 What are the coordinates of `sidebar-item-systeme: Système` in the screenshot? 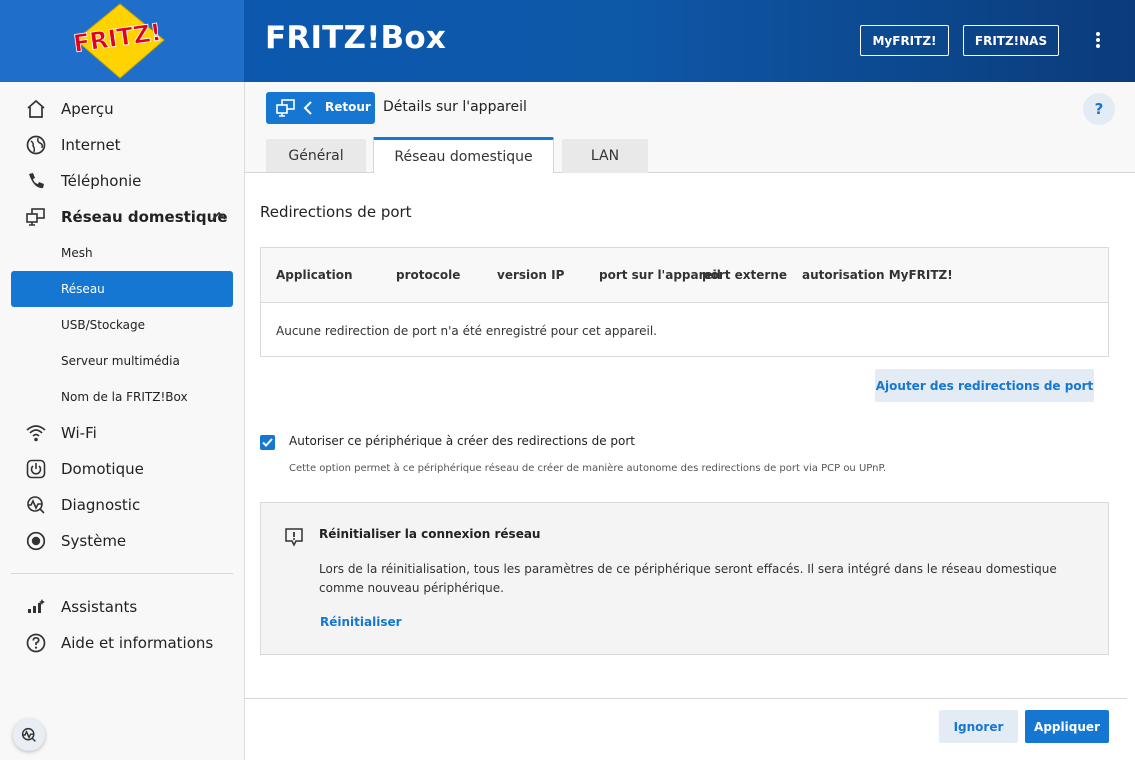 It's located at (122, 541).